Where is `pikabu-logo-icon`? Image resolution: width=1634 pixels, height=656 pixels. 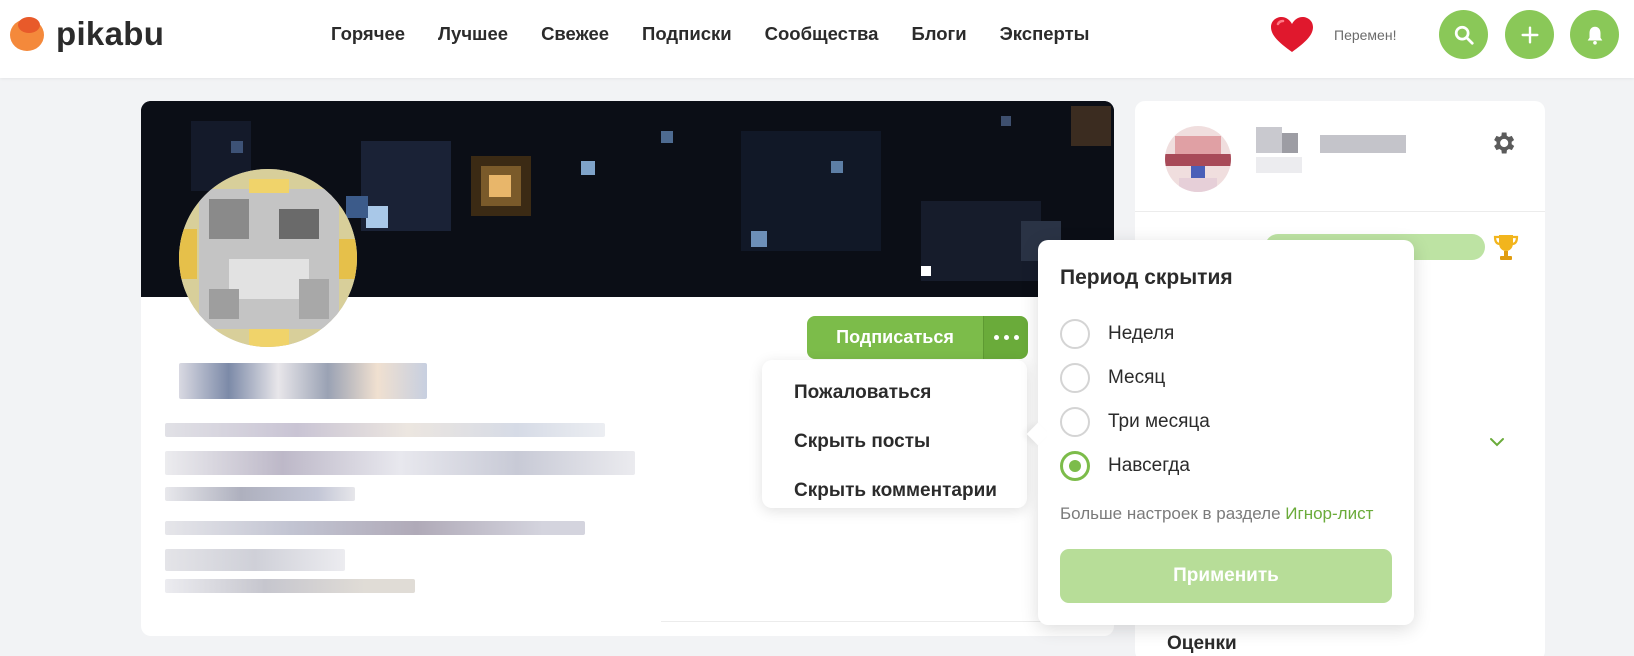
pikabu-logo-icon is located at coordinates (27, 34).